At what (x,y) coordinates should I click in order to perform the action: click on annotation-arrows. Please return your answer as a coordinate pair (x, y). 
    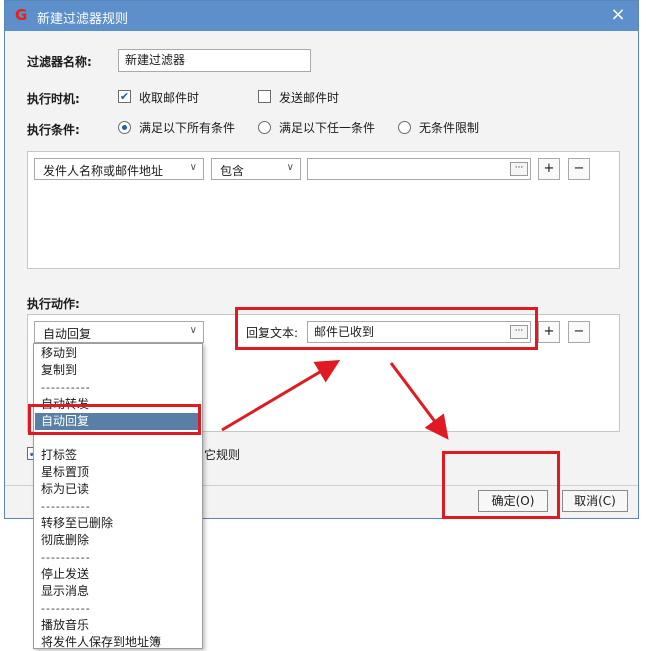
    Looking at the image, I should click on (335, 399).